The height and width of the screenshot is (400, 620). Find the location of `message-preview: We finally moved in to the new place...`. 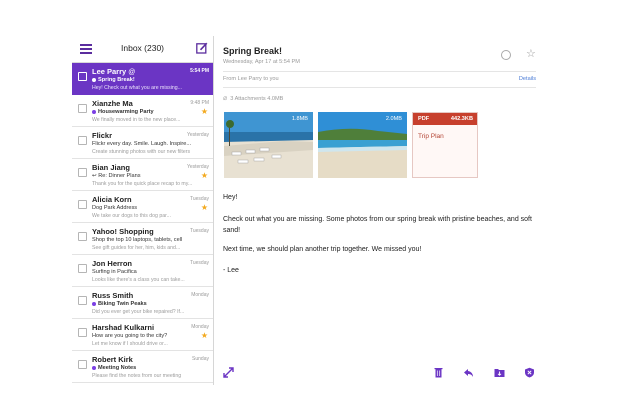

message-preview: We finally moved in to the new place... is located at coordinates (136, 120).